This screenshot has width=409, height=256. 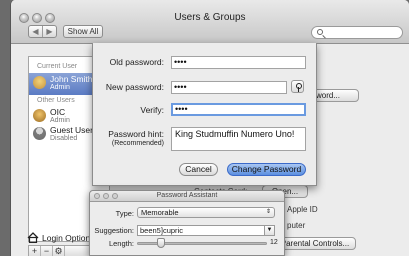 I want to click on password-hint-label: Password hint:, so click(x=136, y=134).